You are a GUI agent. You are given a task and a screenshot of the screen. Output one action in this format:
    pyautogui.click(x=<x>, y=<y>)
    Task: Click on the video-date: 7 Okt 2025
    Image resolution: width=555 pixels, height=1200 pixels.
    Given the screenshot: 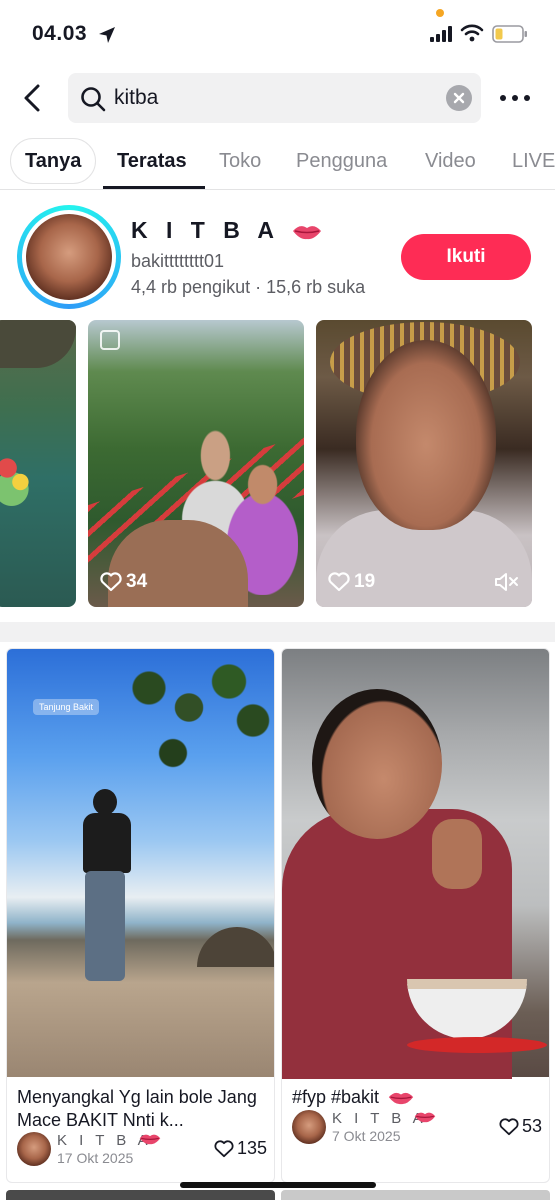 What is the action you would take?
    pyautogui.click(x=366, y=1136)
    